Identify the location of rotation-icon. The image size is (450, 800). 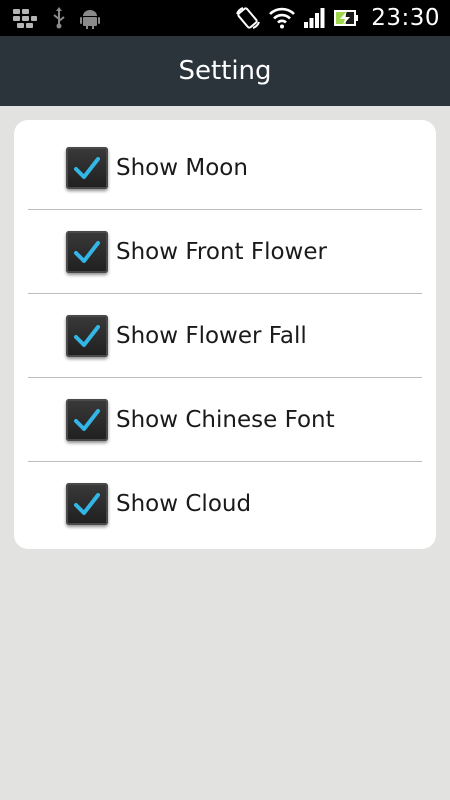
(248, 18).